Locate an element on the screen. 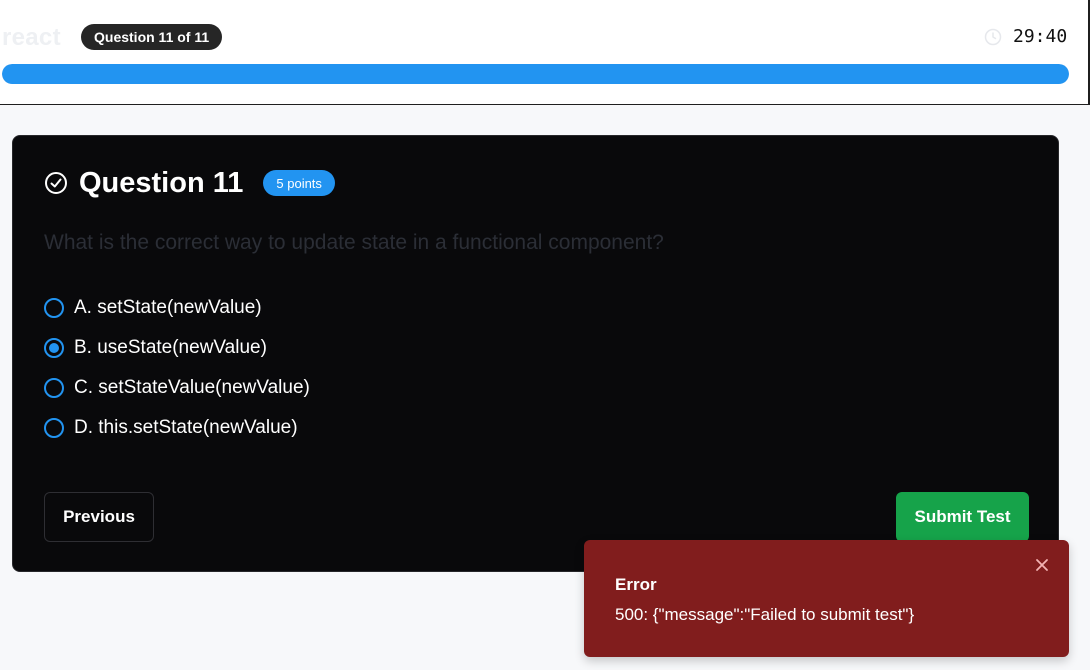 The width and height of the screenshot is (1090, 670). progress-bar-fill is located at coordinates (535, 74).